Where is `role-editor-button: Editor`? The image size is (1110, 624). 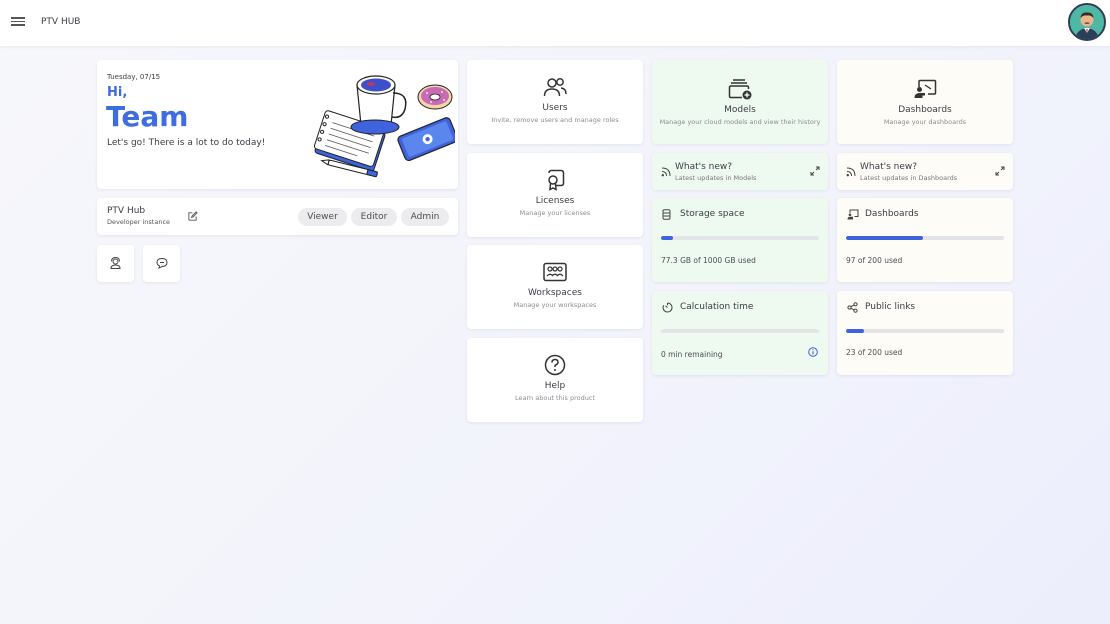 role-editor-button: Editor is located at coordinates (374, 217).